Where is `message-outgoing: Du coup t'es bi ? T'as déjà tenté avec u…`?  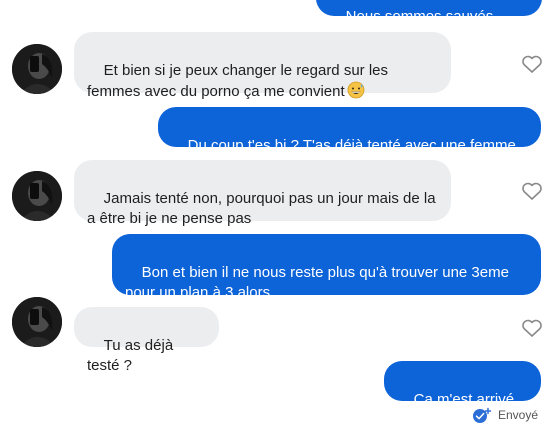 message-outgoing: Du coup t'es bi ? T'as déjà tenté avec u… is located at coordinates (349, 140).